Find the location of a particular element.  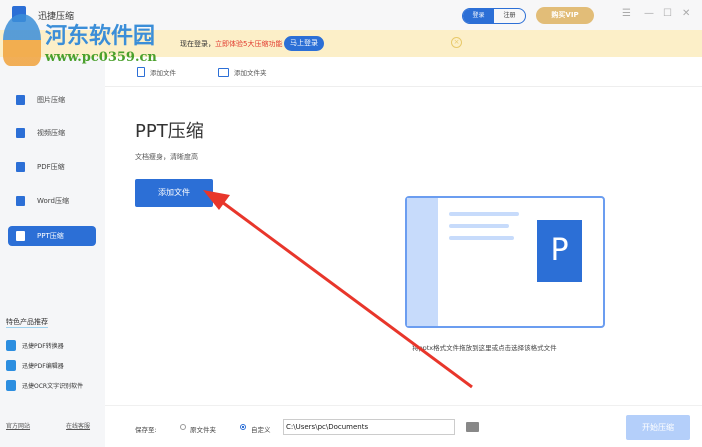

arrow-head is located at coordinates (216, 200).